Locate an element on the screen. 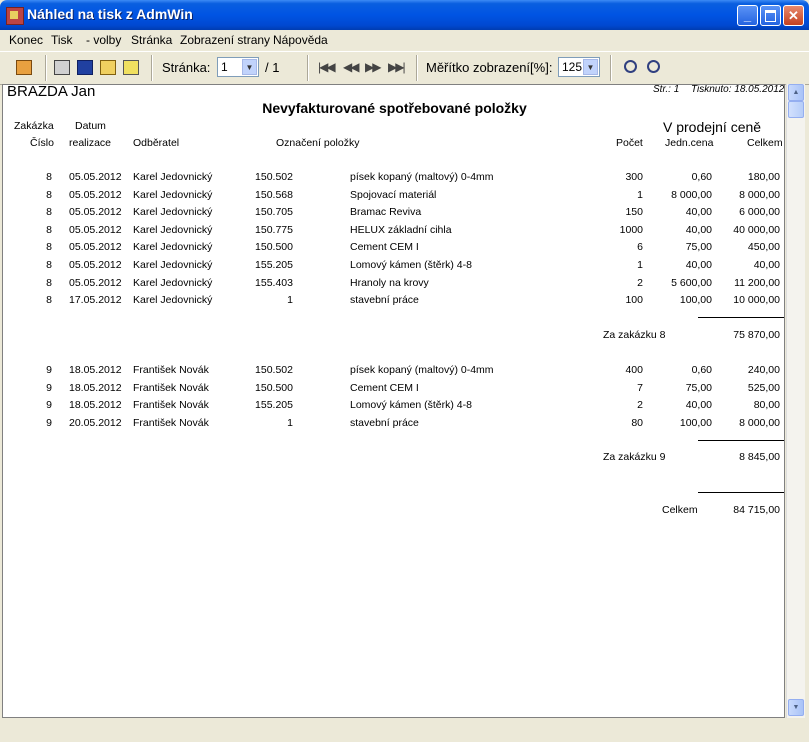  open-folder-icon is located at coordinates (108, 67).